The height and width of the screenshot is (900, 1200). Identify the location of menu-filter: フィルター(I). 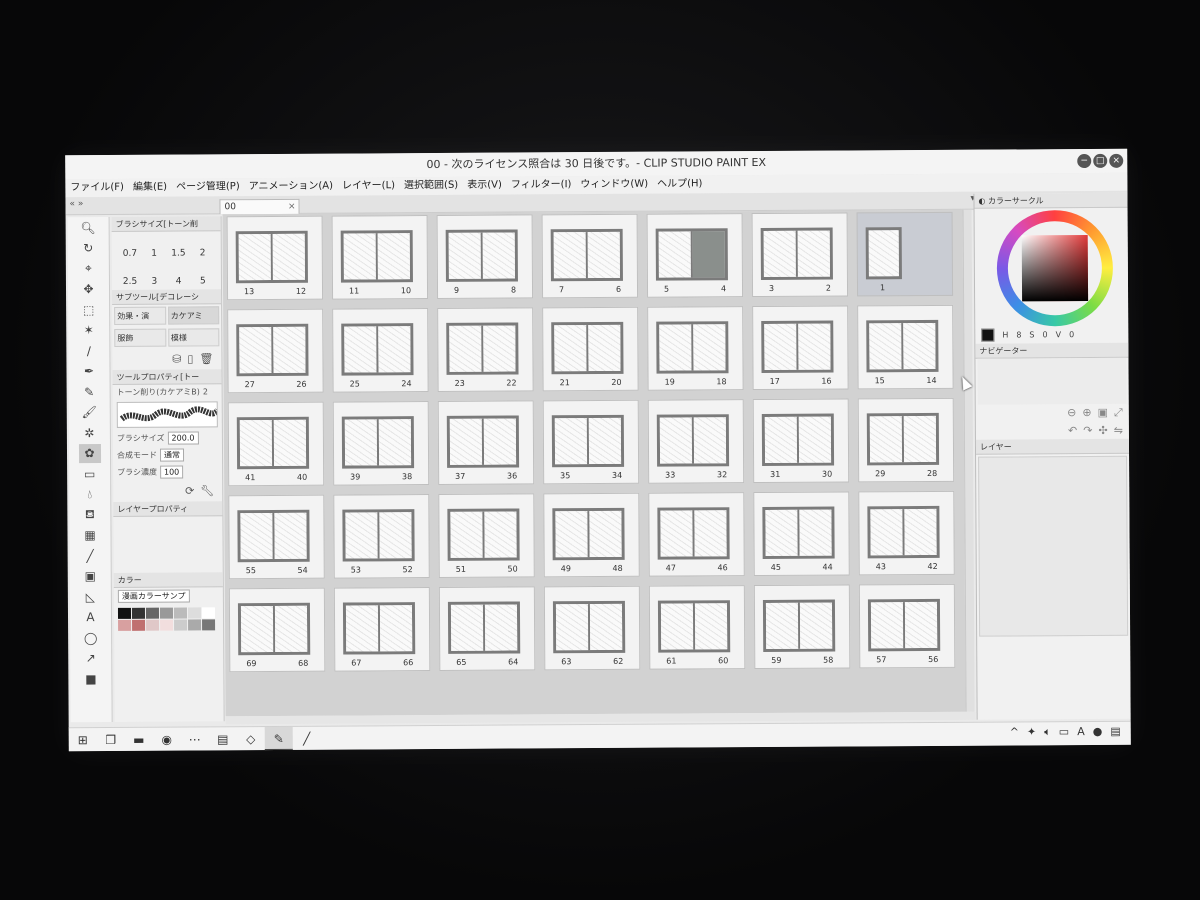
(541, 185).